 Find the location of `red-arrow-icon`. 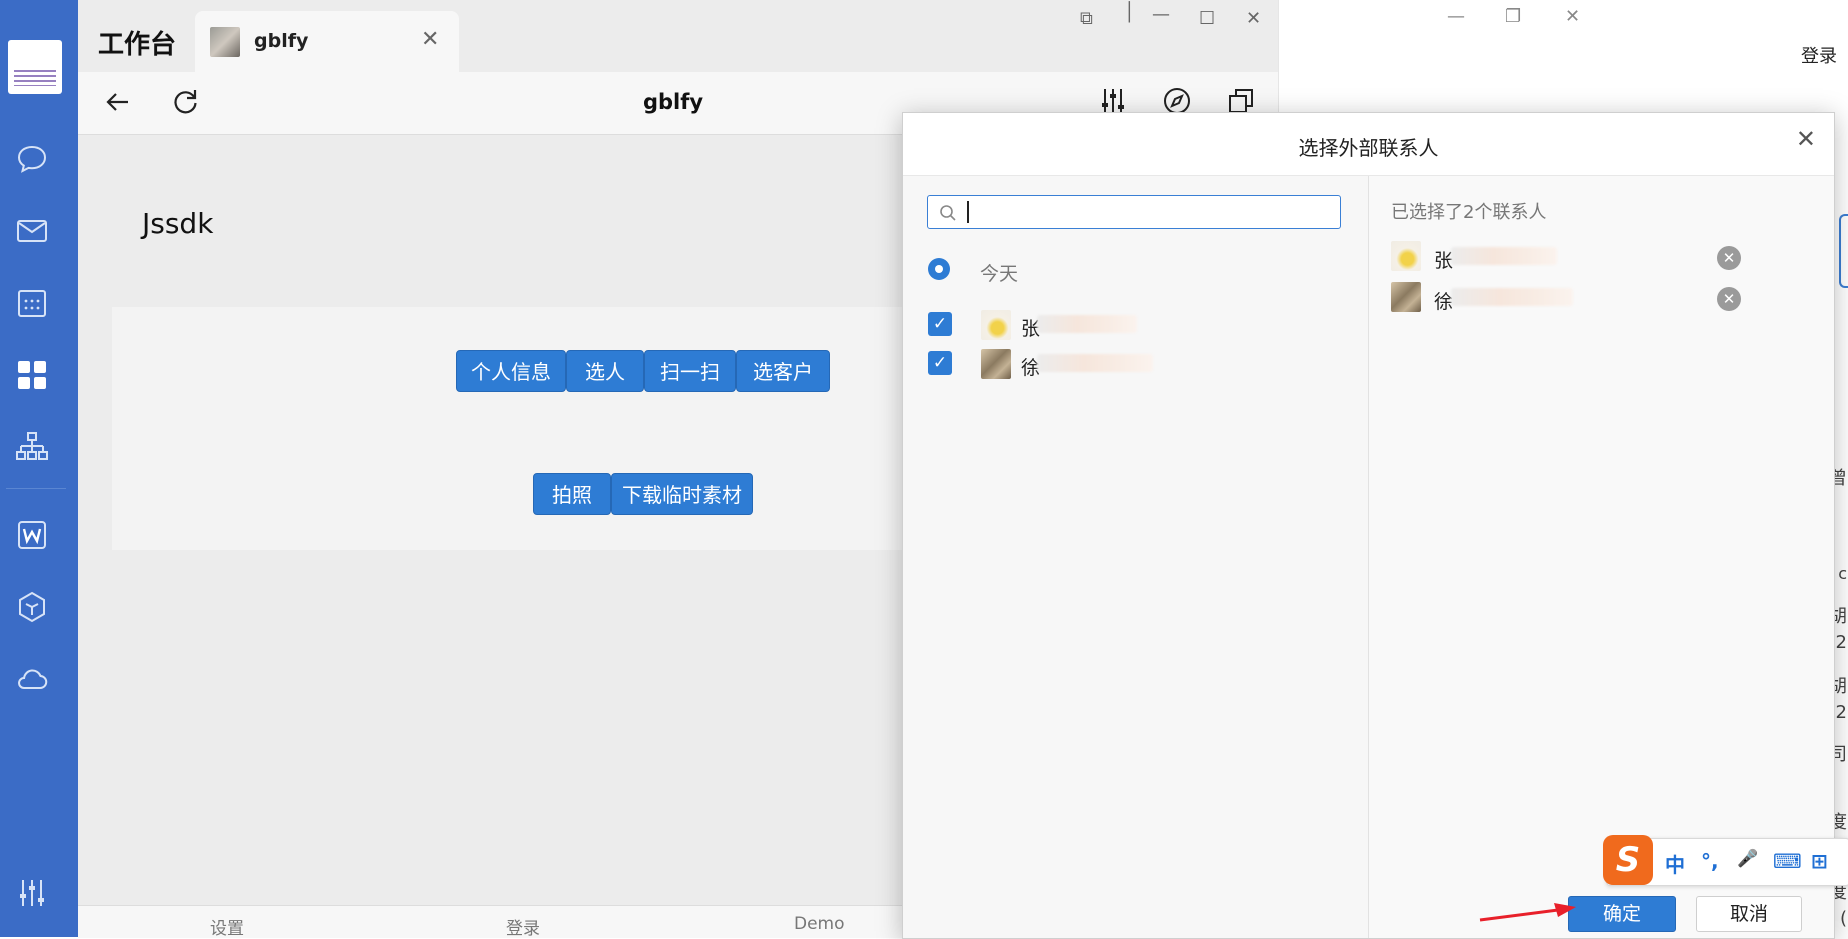

red-arrow-icon is located at coordinates (1527, 912).